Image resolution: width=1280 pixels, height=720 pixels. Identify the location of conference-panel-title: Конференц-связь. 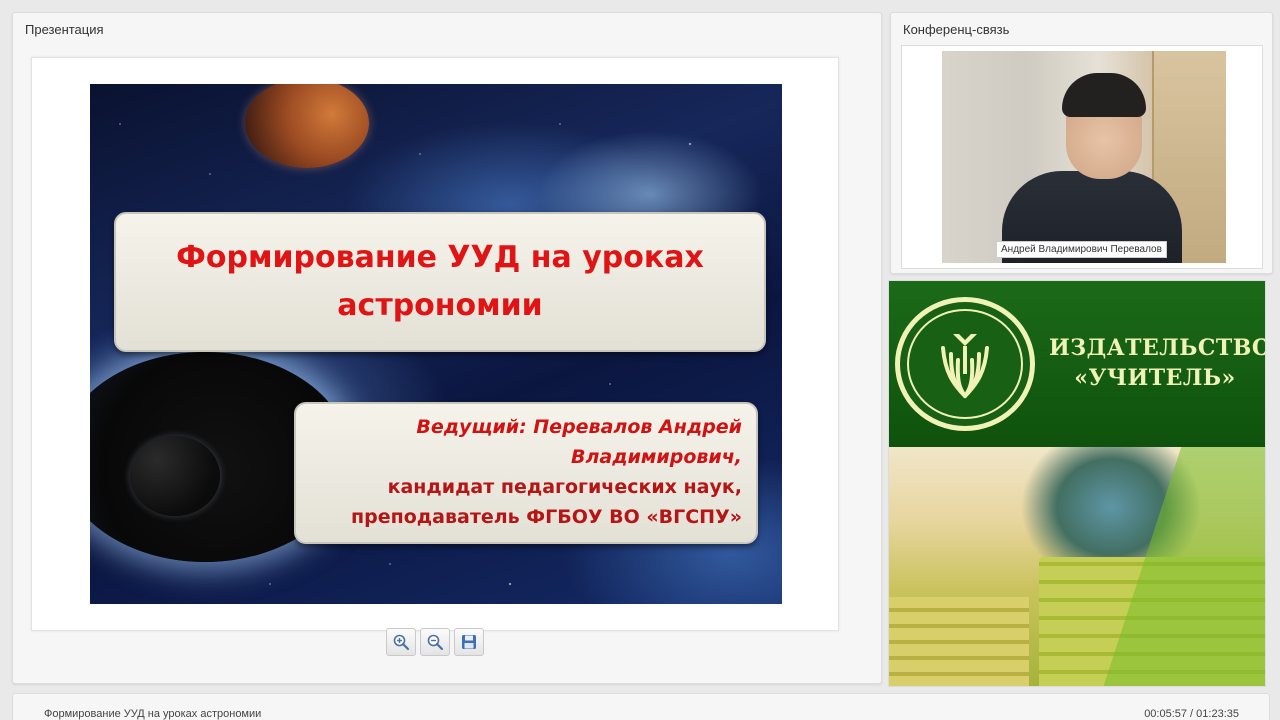
(956, 29).